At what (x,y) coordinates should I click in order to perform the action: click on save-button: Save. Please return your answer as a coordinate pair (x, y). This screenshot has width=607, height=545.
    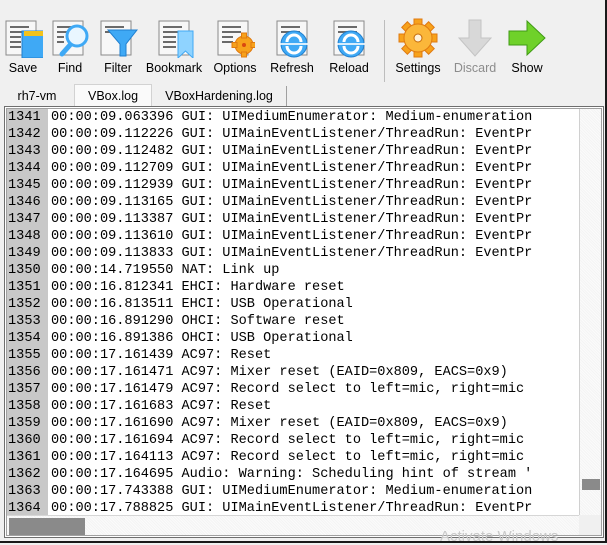
    Looking at the image, I should click on (23, 50).